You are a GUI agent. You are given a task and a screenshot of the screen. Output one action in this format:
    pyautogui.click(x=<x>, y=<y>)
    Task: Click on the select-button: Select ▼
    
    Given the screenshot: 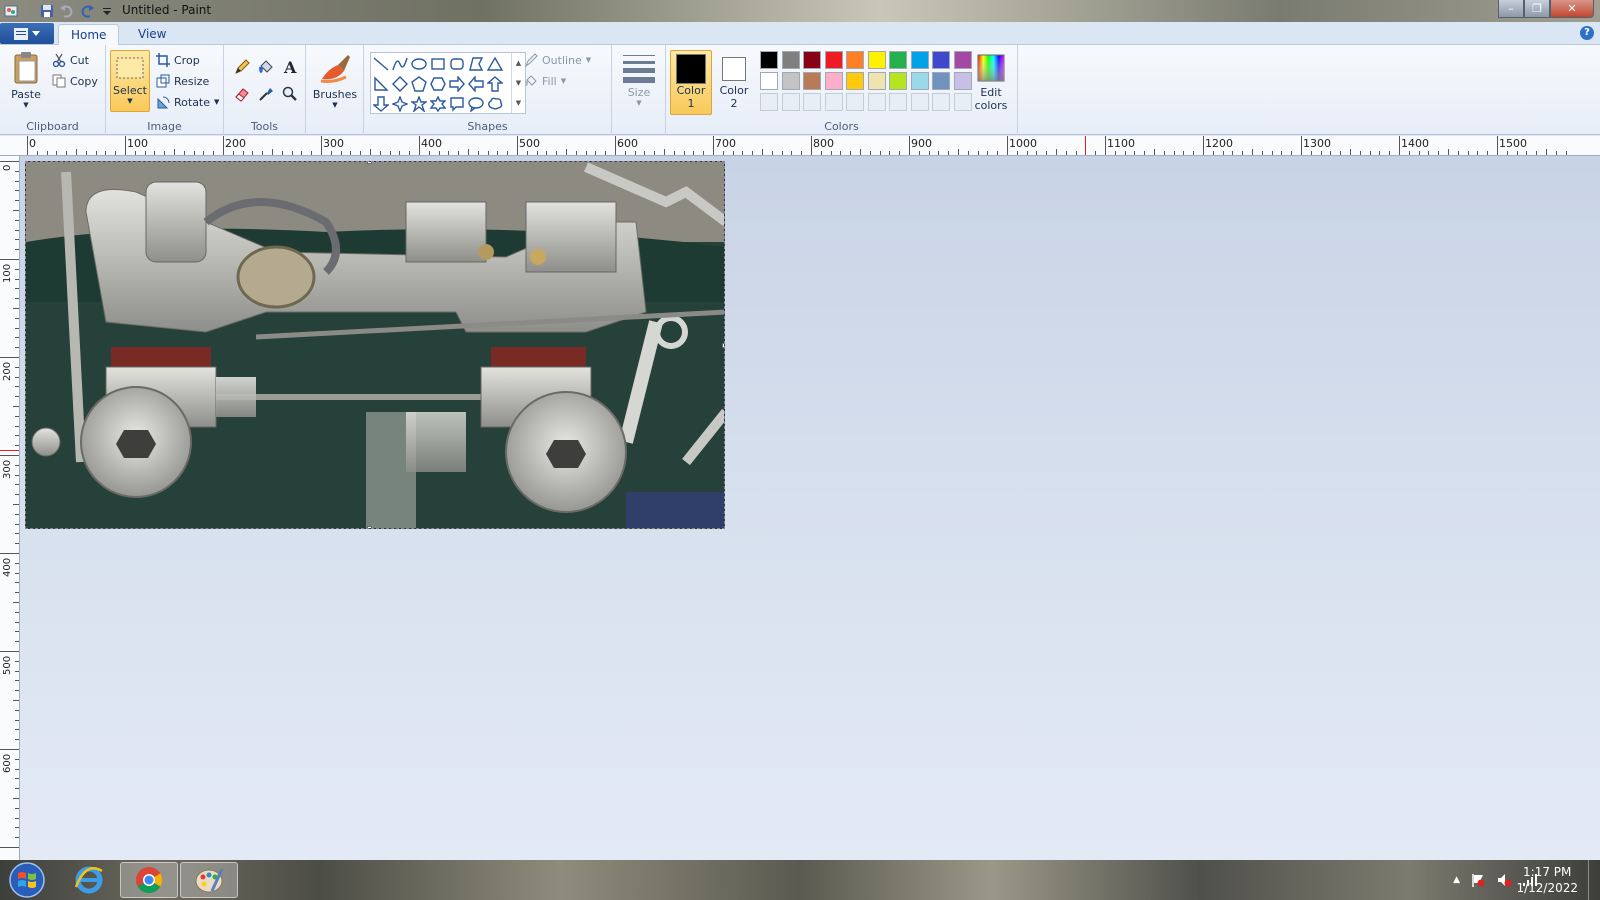 What is the action you would take?
    pyautogui.click(x=130, y=81)
    